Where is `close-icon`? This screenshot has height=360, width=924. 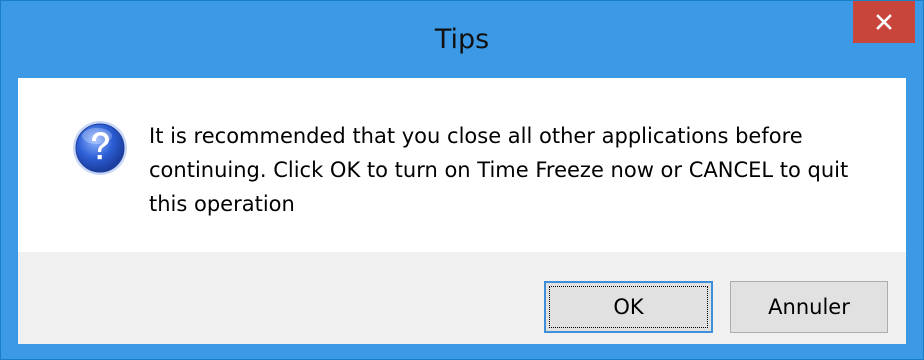
close-icon is located at coordinates (884, 22).